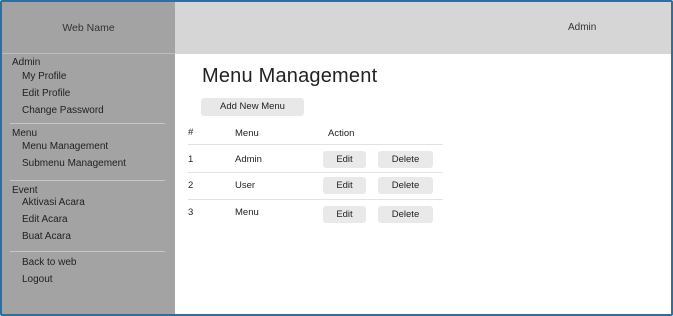 This screenshot has width=673, height=316. What do you see at coordinates (88, 110) in the screenshot?
I see `sidebar-item-change-password: Change Password` at bounding box center [88, 110].